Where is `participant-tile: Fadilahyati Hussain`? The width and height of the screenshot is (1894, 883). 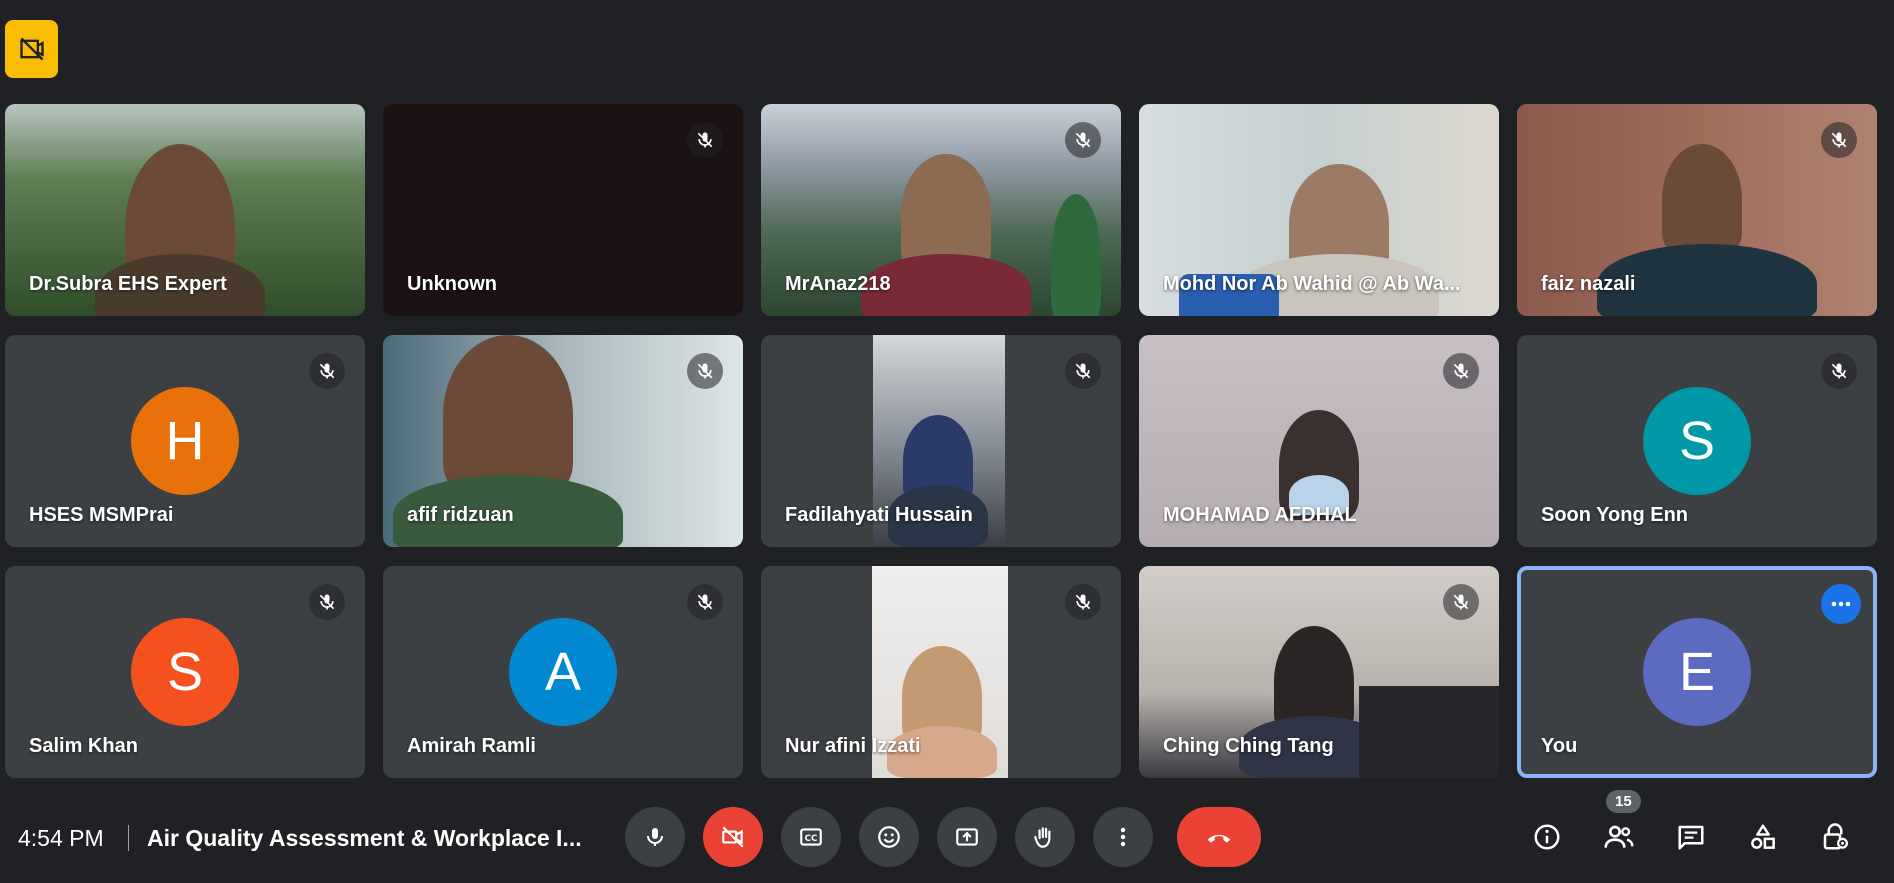
participant-tile: Fadilahyati Hussain is located at coordinates (941, 441).